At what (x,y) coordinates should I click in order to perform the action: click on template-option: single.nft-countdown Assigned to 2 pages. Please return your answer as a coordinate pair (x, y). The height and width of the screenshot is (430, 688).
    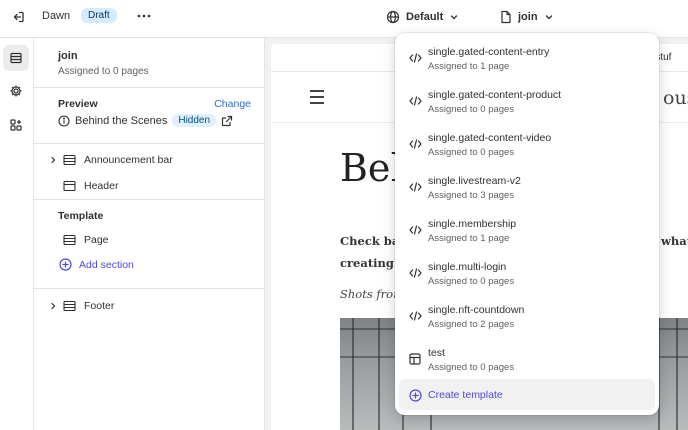
    Looking at the image, I should click on (527, 315).